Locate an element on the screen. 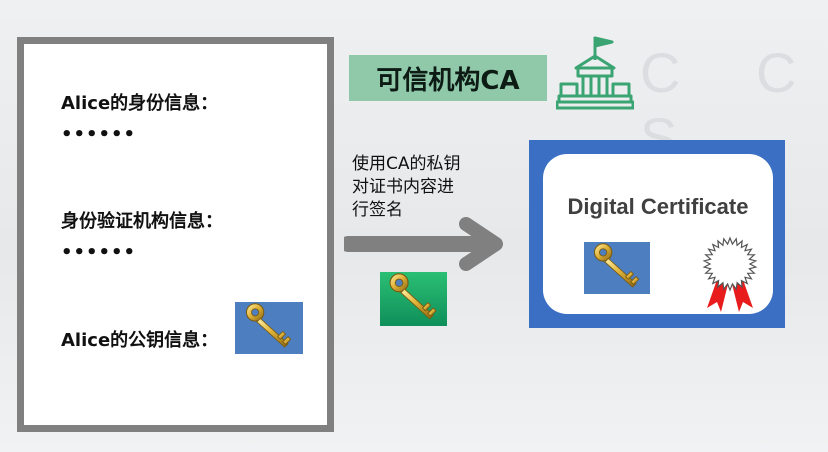 The height and width of the screenshot is (452, 828). private-key-icon is located at coordinates (413, 299).